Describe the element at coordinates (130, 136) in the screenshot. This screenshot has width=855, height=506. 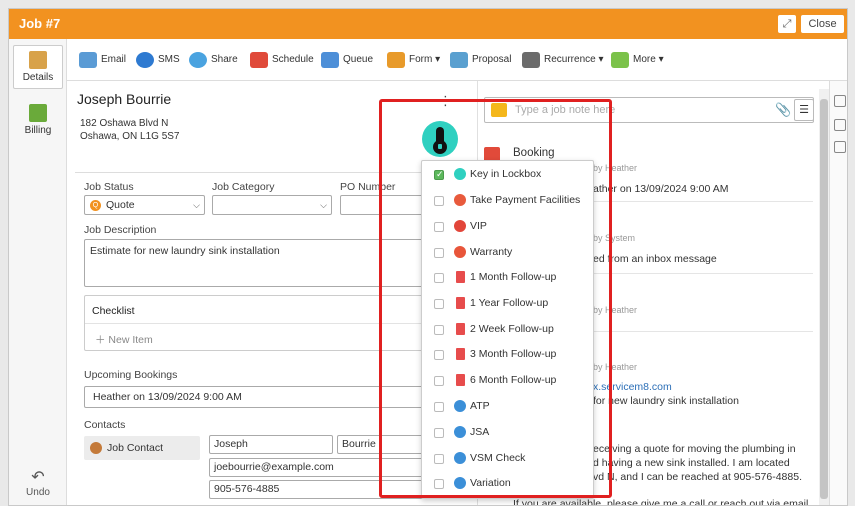
I see `address-line-2: Oshawa, ON L1G 5S7` at that location.